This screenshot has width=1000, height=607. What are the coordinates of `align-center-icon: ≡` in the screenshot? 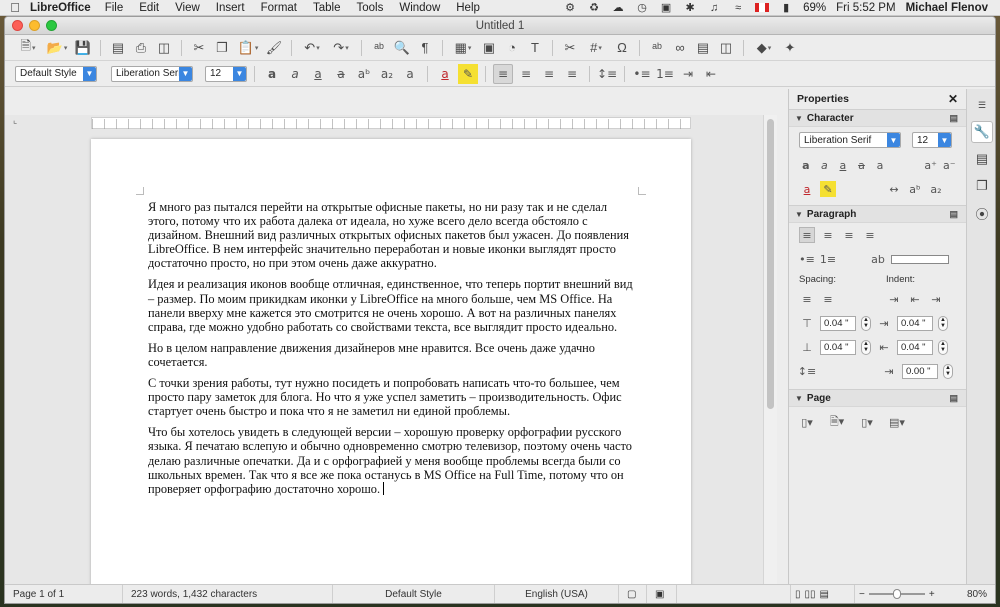 It's located at (526, 74).